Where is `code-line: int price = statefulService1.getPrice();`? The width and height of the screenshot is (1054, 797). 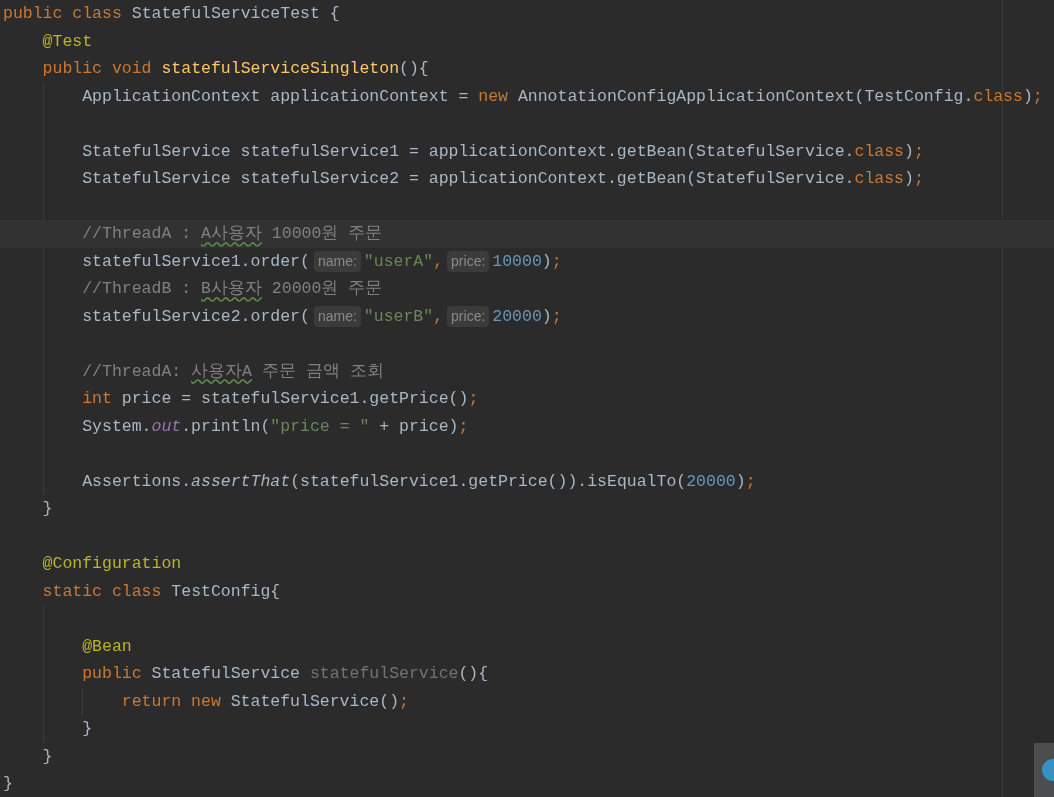
code-line: int price = statefulService1.getPrice(); is located at coordinates (281, 399).